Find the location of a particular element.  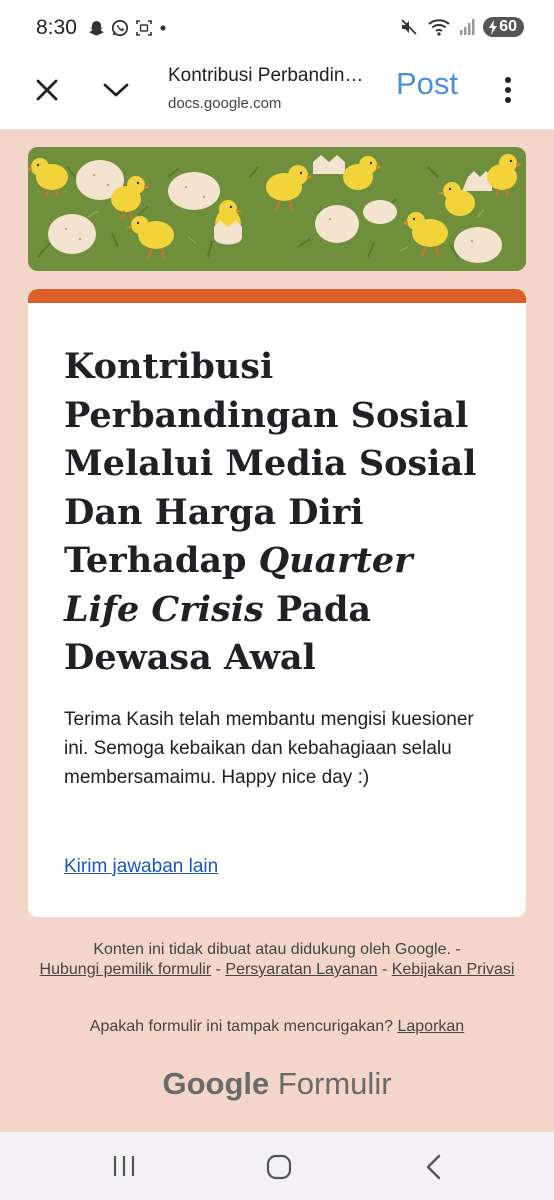

wifi-icon is located at coordinates (439, 27).